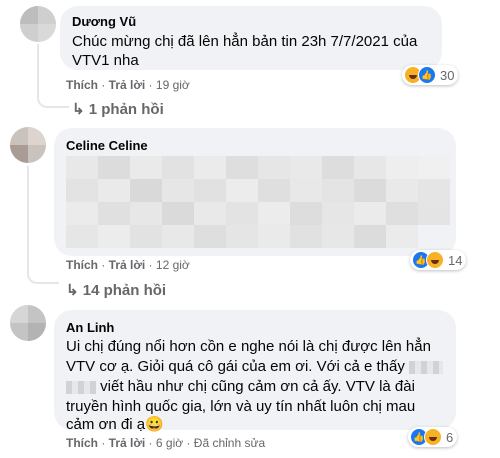 The width and height of the screenshot is (500, 458). Describe the element at coordinates (169, 443) in the screenshot. I see `comment-time: 6 giờ` at that location.